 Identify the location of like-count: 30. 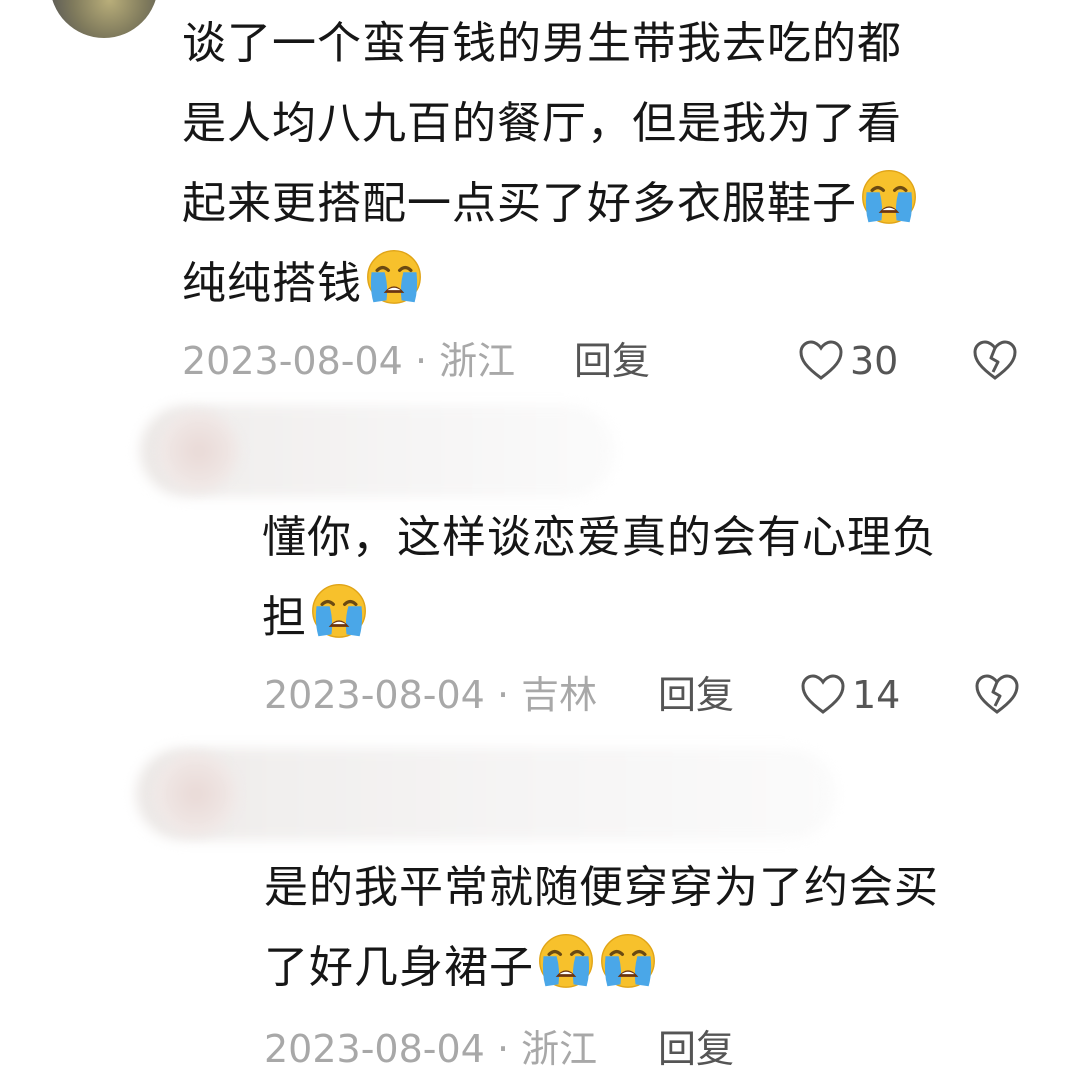
(874, 361).